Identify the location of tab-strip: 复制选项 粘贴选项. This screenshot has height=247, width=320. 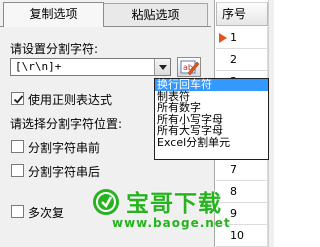
(107, 13).